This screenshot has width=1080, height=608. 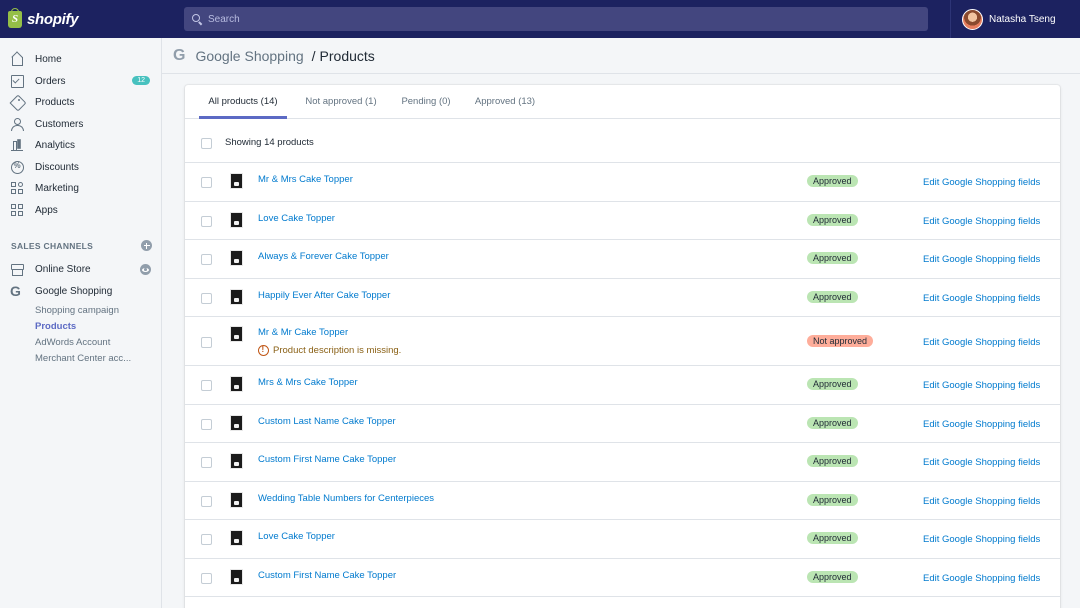 I want to click on shopify-logo: shopify, so click(x=81, y=19).